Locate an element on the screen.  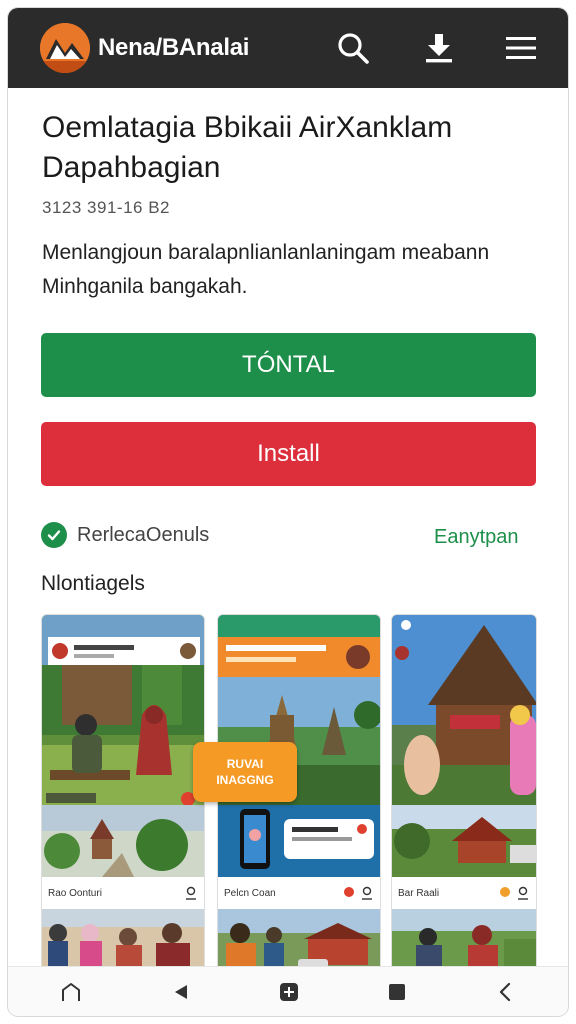
screenshot-caption-row: Rao Oonturi is located at coordinates (123, 893).